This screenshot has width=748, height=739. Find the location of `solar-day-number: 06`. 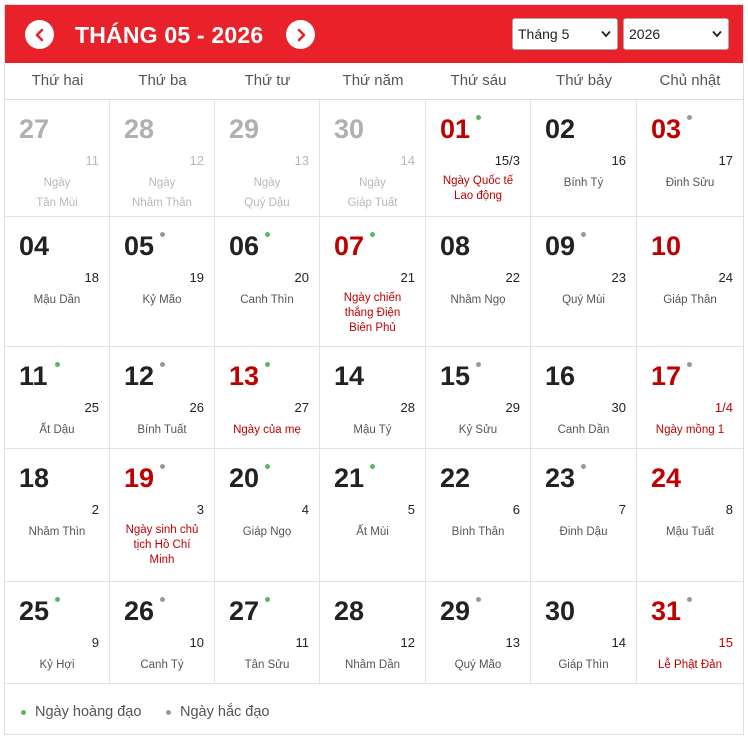

solar-day-number: 06 is located at coordinates (244, 246).